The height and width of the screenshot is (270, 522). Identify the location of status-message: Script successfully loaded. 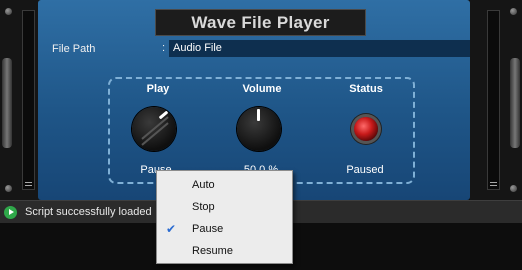
(88, 212).